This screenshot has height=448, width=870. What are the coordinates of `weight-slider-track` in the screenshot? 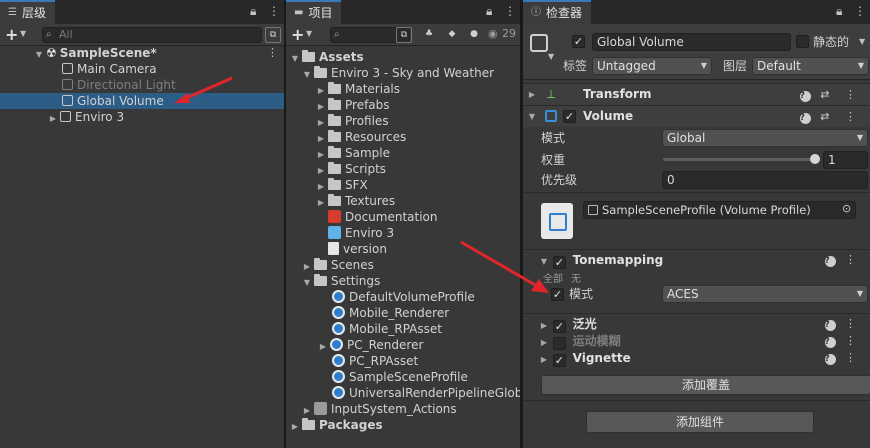 It's located at (739, 159).